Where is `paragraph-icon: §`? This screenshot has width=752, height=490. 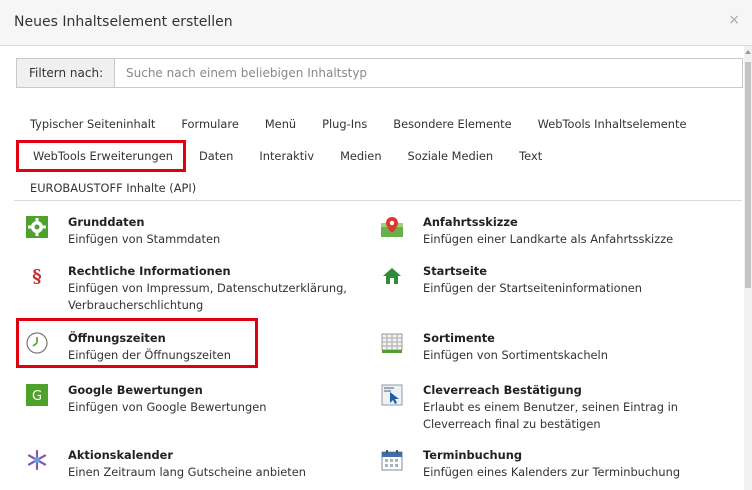
paragraph-icon: § is located at coordinates (37, 276).